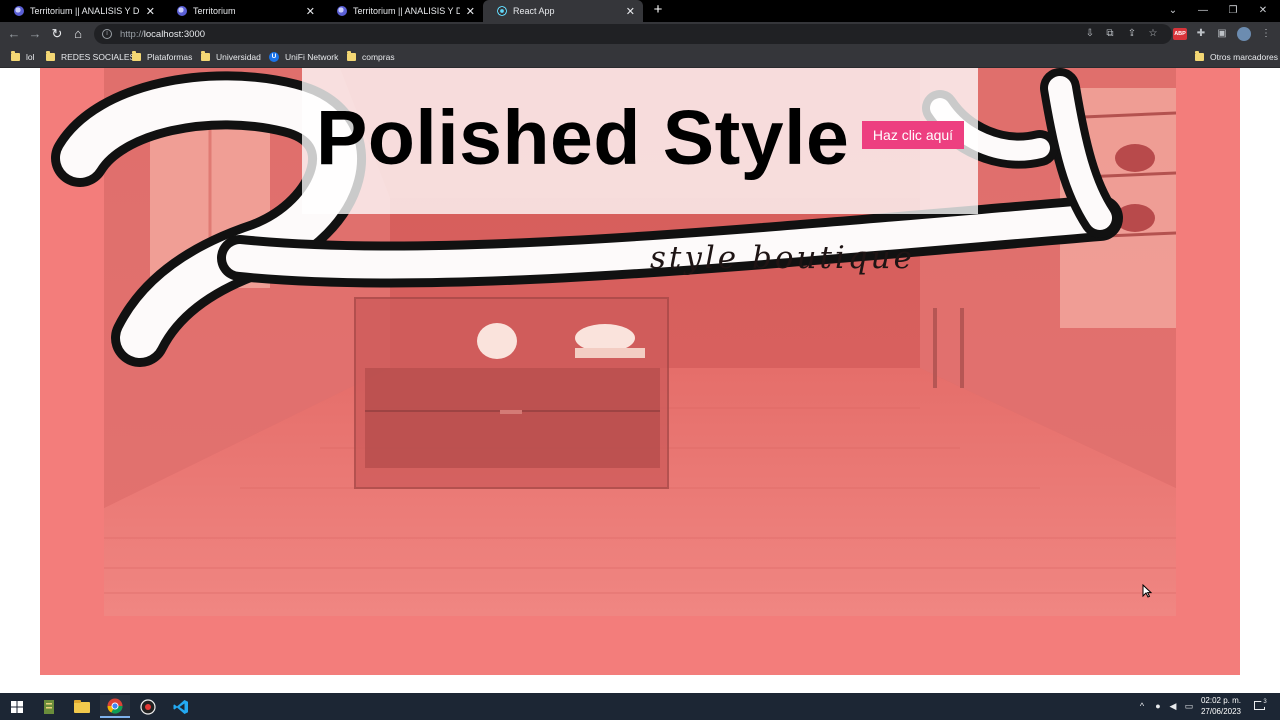 The height and width of the screenshot is (720, 1280). What do you see at coordinates (913, 135) in the screenshot?
I see `haz-clic-button: Haz clic aquí` at bounding box center [913, 135].